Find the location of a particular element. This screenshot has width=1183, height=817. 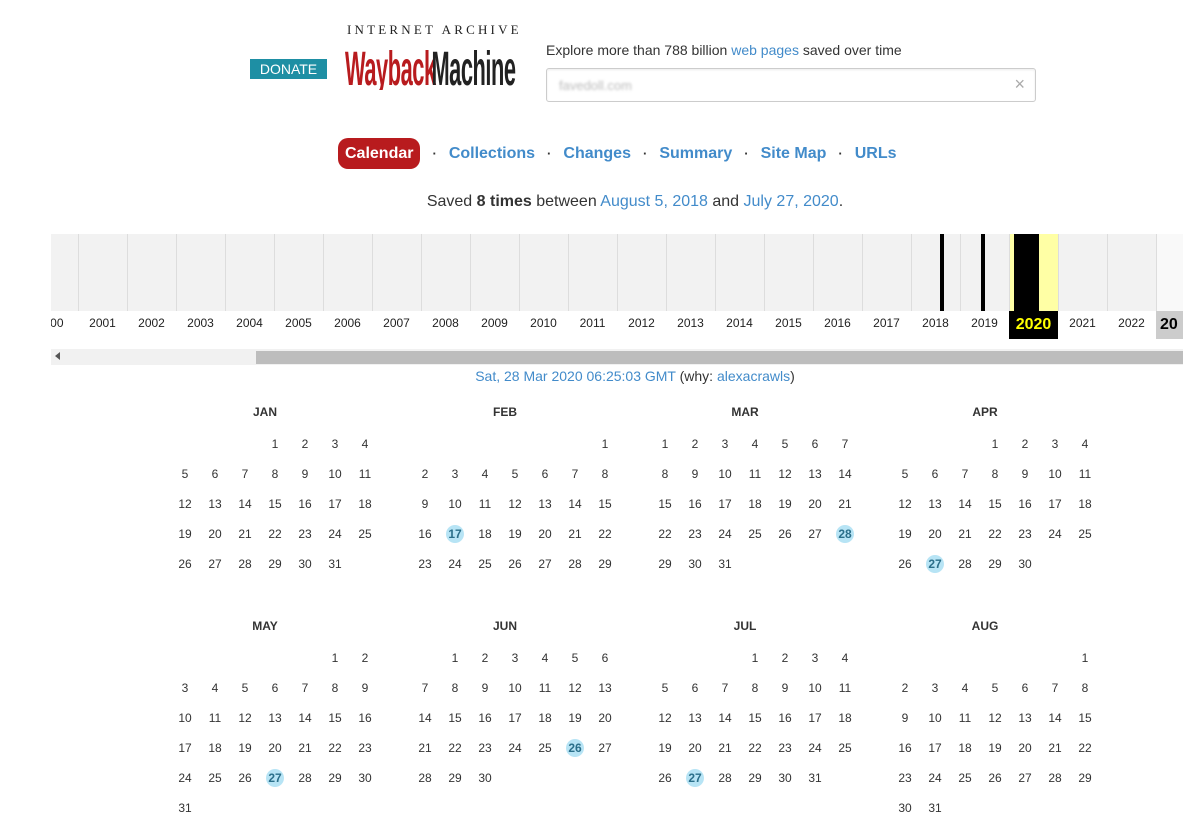

calendar-day: 31 is located at coordinates (185, 808).